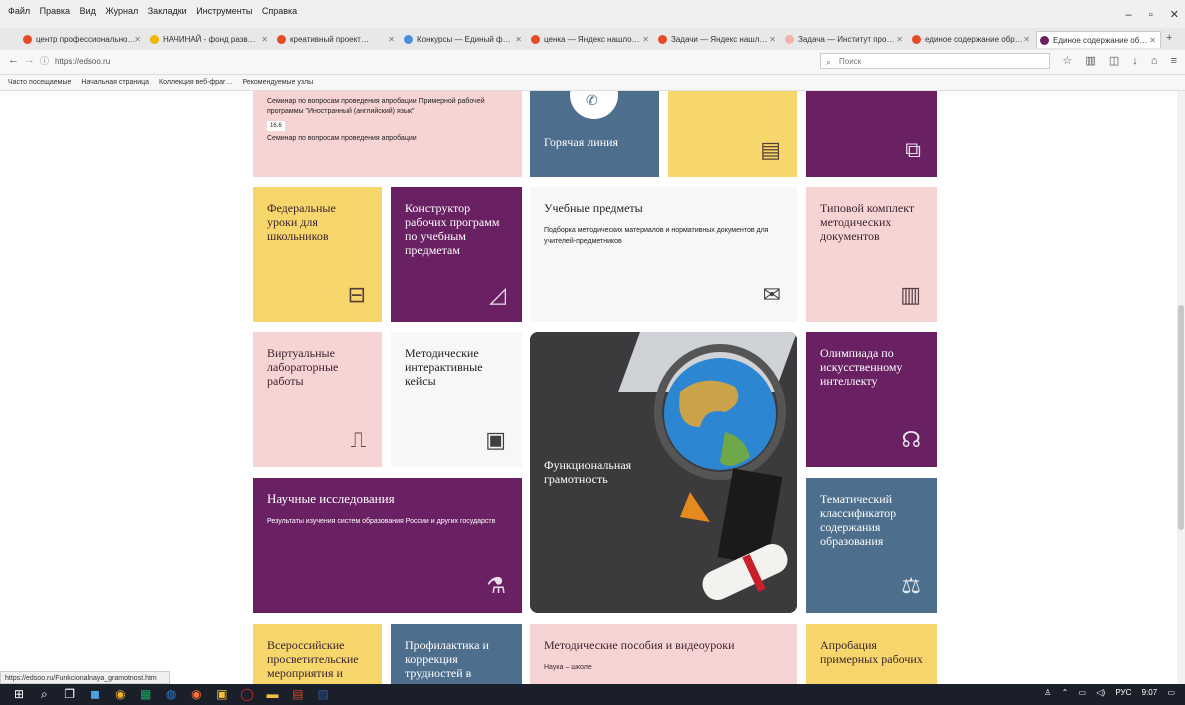 Image resolution: width=1185 pixels, height=705 pixels. Describe the element at coordinates (358, 439) in the screenshot. I see `presentation-icon: ⎍` at that location.